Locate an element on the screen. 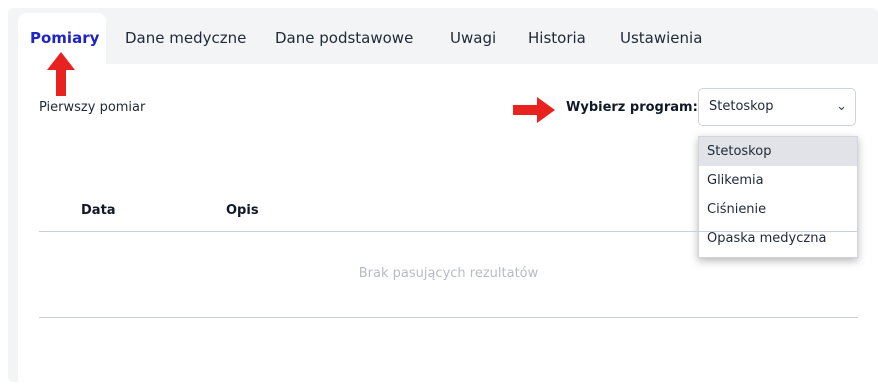 The image size is (878, 392). option-cisnienie: Ciśnienie is located at coordinates (778, 209).